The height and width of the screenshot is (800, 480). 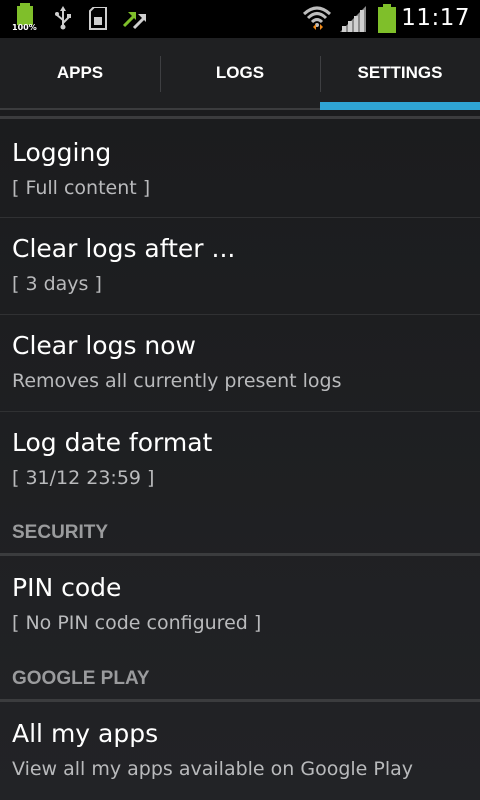 What do you see at coordinates (240, 169) in the screenshot?
I see `pref-logging: Logging [ Full content ]` at bounding box center [240, 169].